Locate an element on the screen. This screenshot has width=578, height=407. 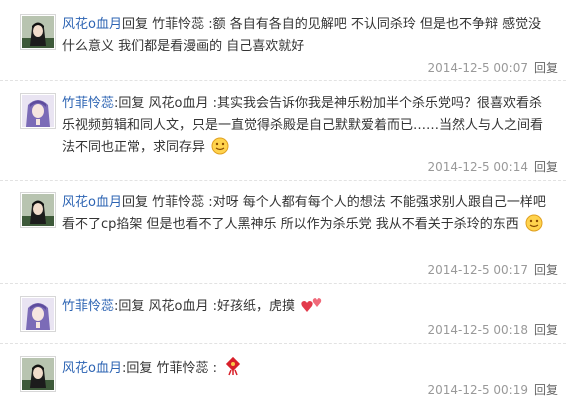
reply-meta: 2014-12-5 00:18 回复 is located at coordinates (492, 330).